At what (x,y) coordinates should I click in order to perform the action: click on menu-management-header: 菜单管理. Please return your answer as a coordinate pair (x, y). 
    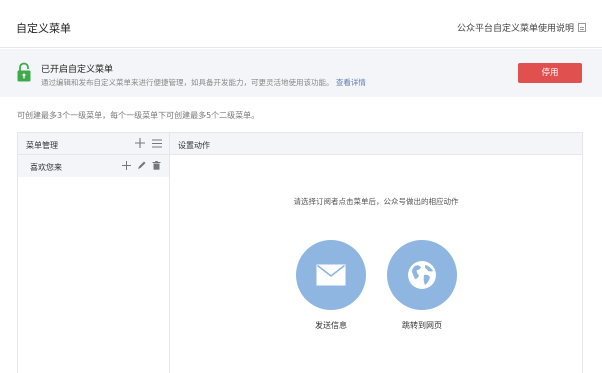
    Looking at the image, I should click on (93, 144).